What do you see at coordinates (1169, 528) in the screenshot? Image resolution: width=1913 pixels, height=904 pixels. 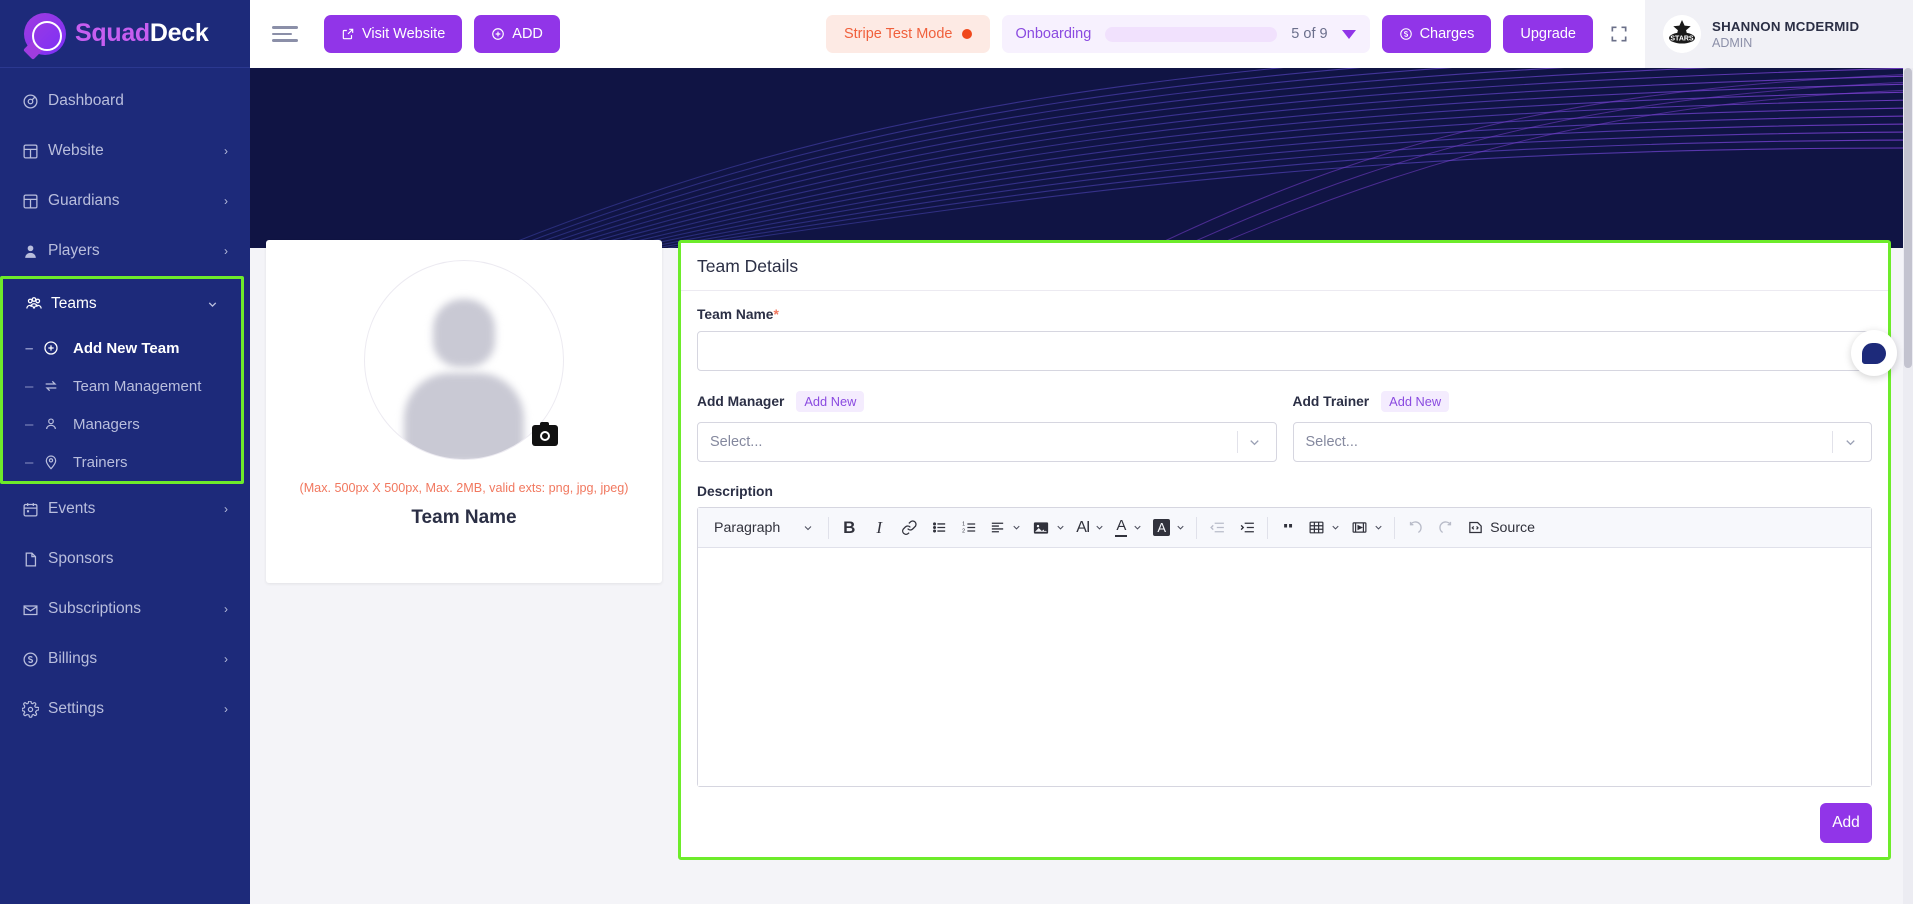 I see `highlight-color-button: A` at bounding box center [1169, 528].